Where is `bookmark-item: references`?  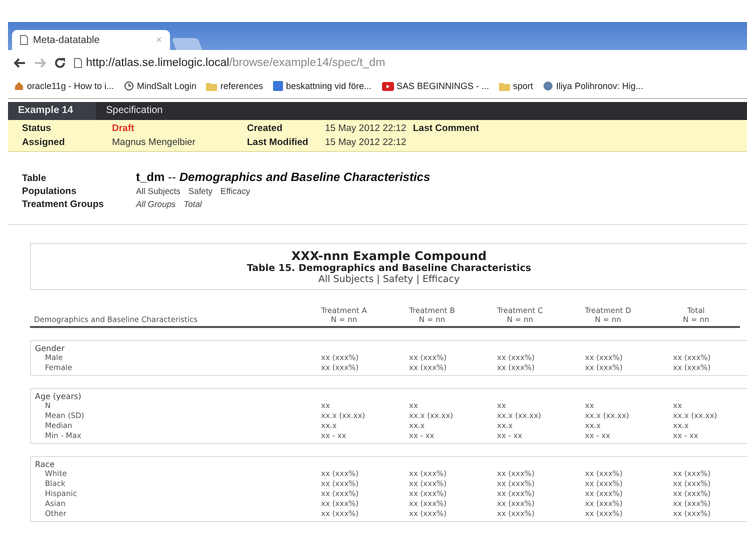
bookmark-item: references is located at coordinates (234, 86).